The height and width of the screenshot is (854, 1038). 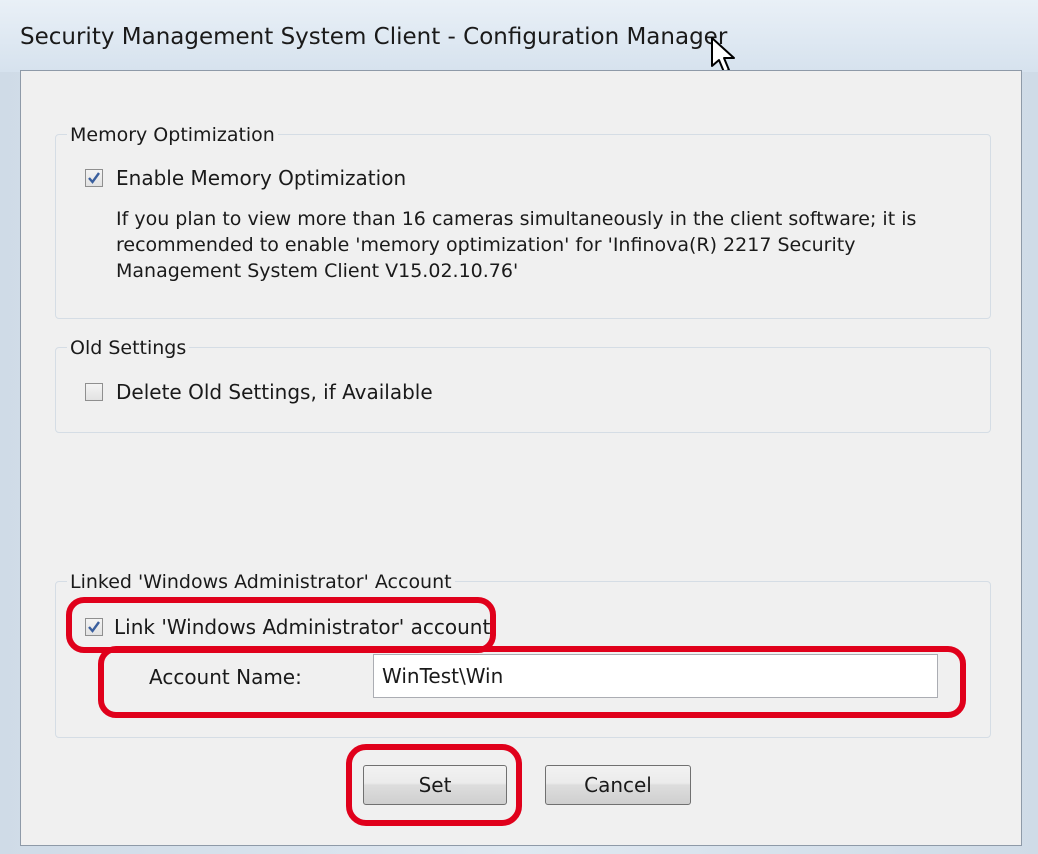 What do you see at coordinates (274, 392) in the screenshot?
I see `delete-old-settings-label: Delete Old Settings, if Available` at bounding box center [274, 392].